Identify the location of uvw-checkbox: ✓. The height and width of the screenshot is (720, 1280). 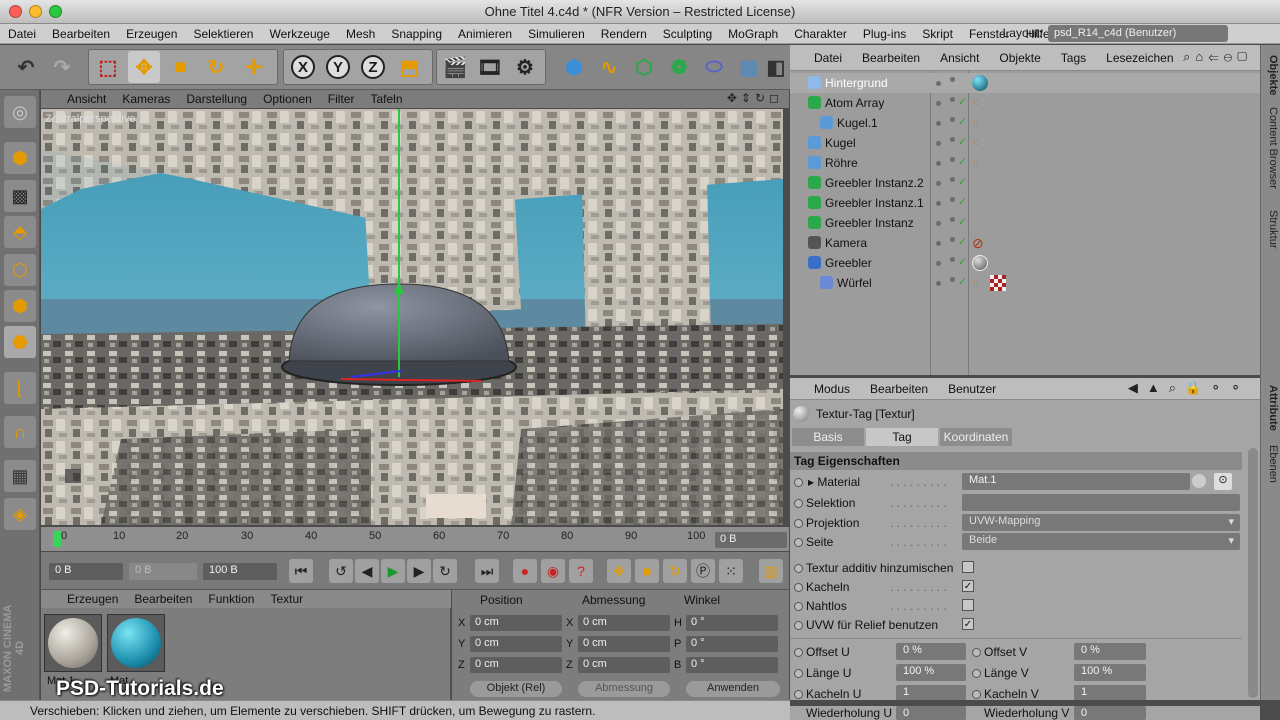
(968, 624).